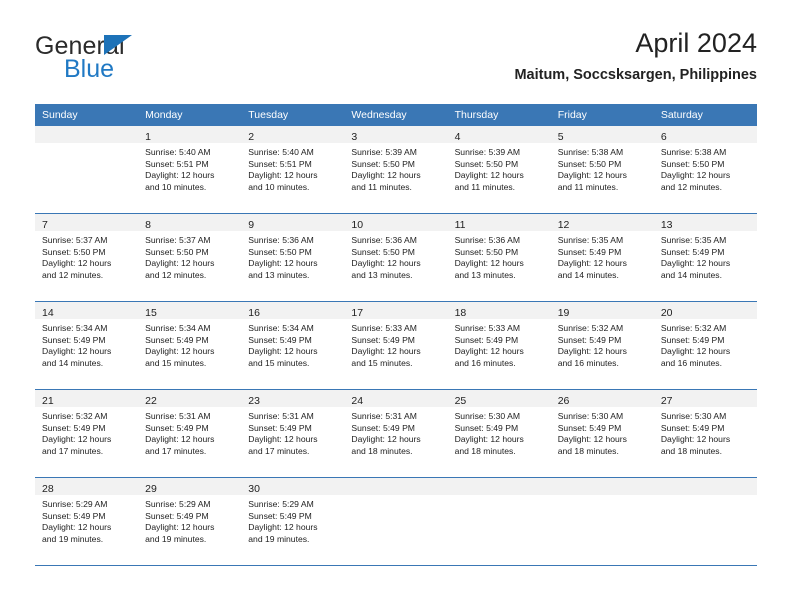 This screenshot has height=612, width=792. I want to click on sunrise-time: Sunrise: 5:33 AM, so click(487, 328).